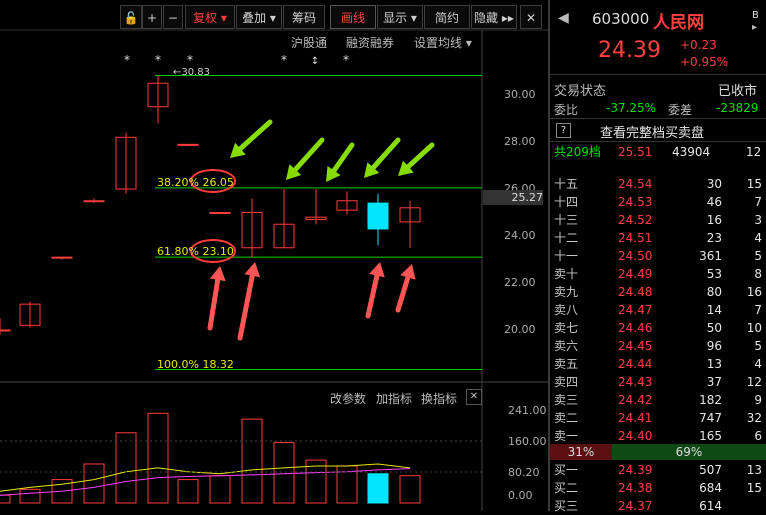  I want to click on level-volume: 96, so click(714, 346).